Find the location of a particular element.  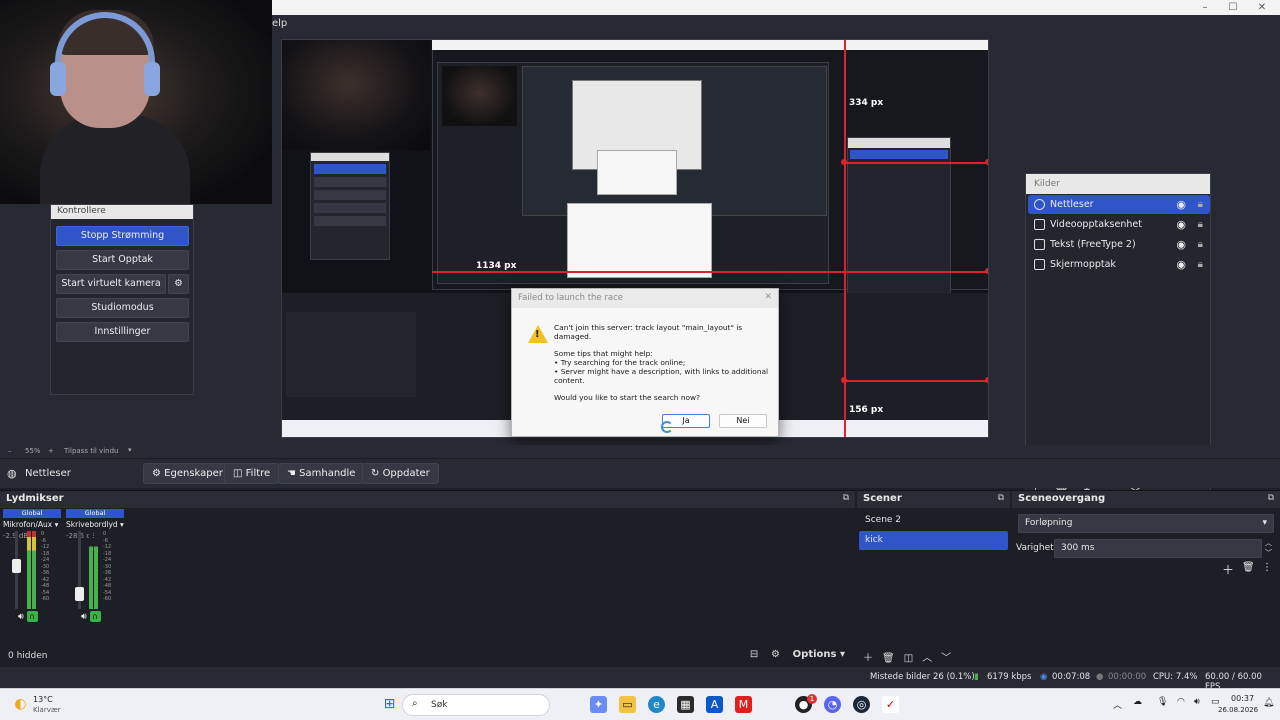

notification-icon: 🔔︎ is located at coordinates (1268, 703).